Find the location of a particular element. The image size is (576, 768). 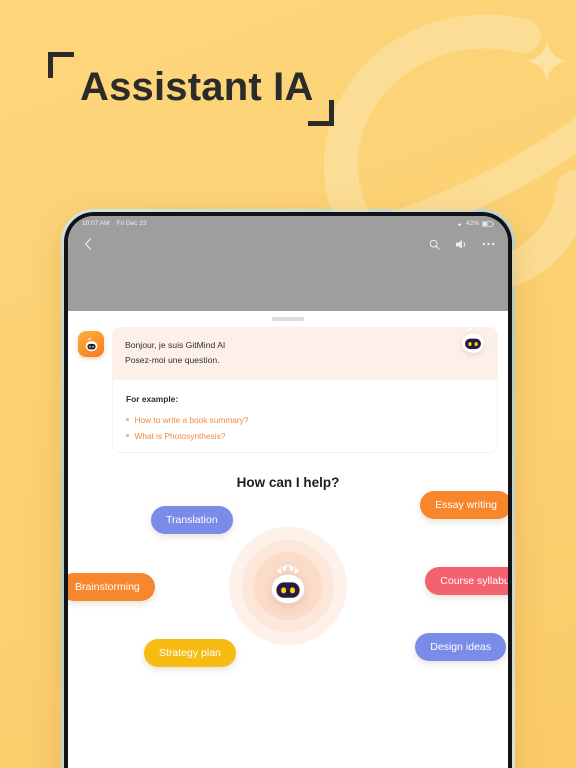

app-header-filler is located at coordinates (288, 284).